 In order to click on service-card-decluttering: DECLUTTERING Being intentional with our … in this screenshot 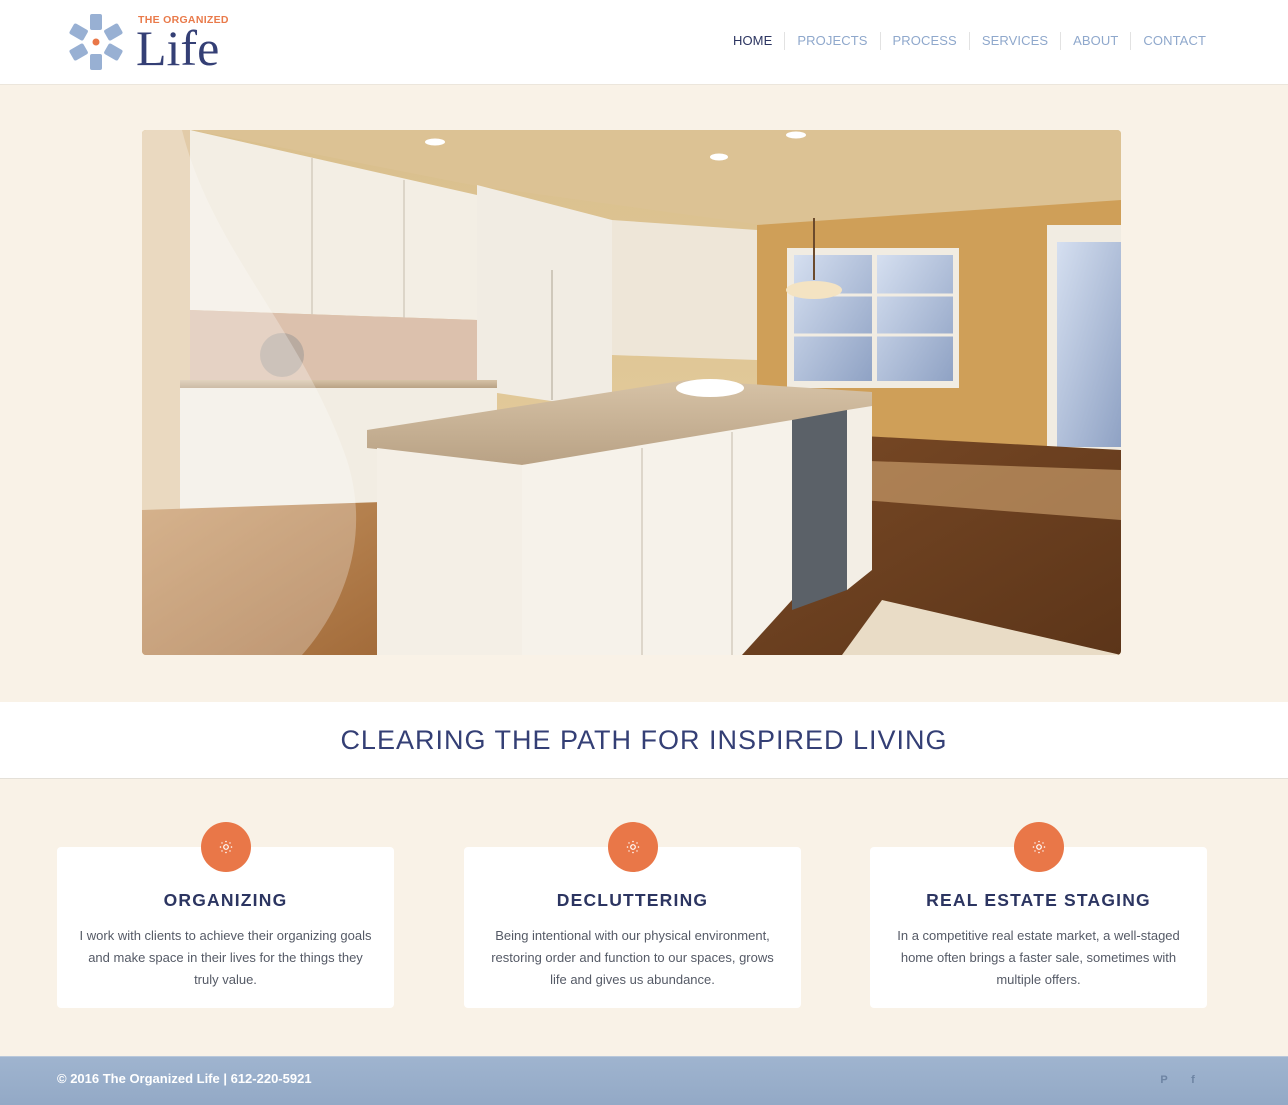, I will do `click(632, 915)`.